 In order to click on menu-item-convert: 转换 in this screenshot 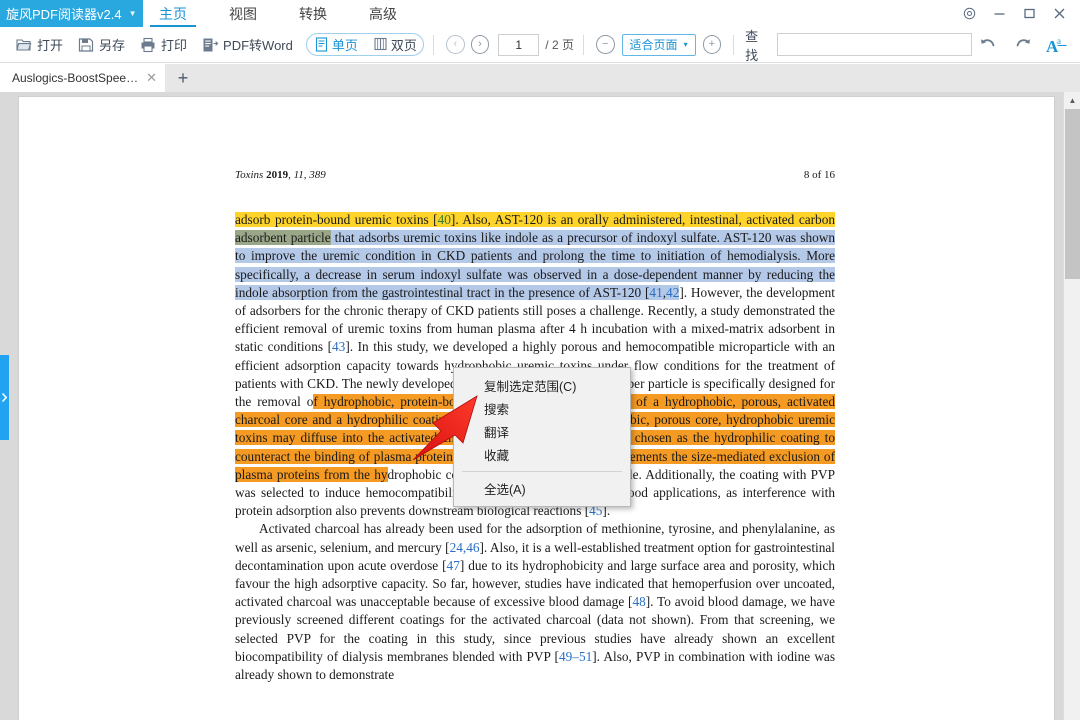, I will do `click(313, 13)`.